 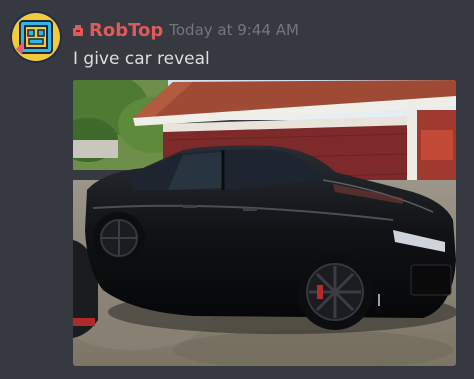 What do you see at coordinates (141, 59) in the screenshot?
I see `message-text: I give car reveal` at bounding box center [141, 59].